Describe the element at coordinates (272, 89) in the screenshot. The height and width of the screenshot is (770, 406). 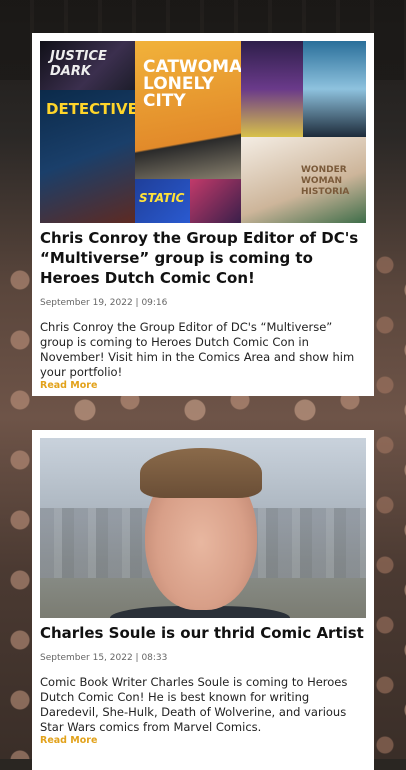
I see `comic-cover-joker` at that location.